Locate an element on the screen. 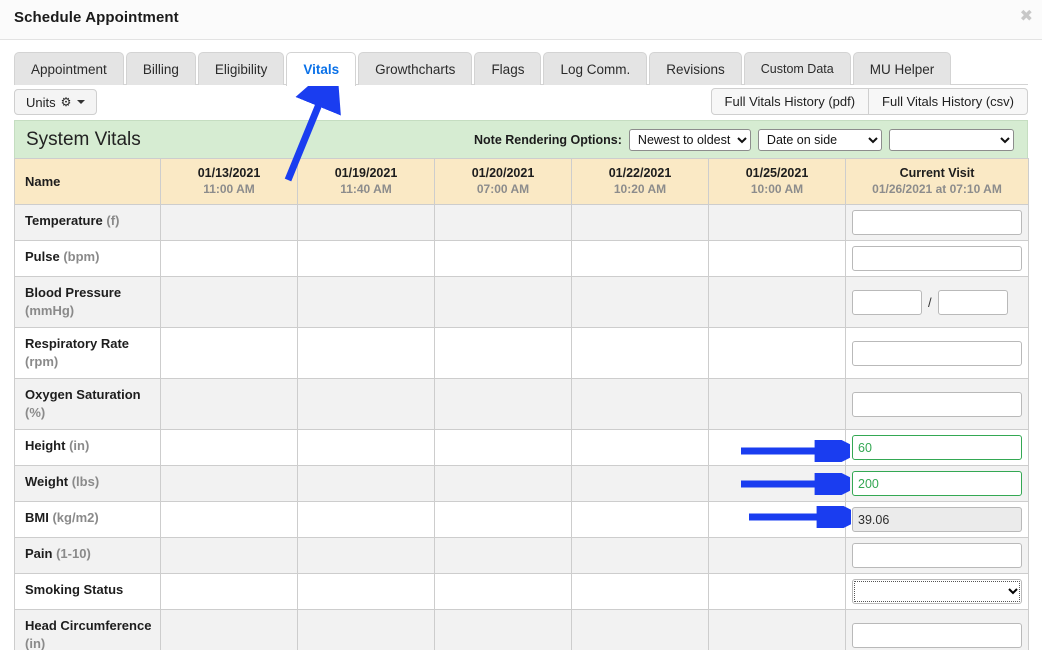 Image resolution: width=1042 pixels, height=650 pixels. vital-row-label: Blood Pressure (mmHg) is located at coordinates (87, 302).